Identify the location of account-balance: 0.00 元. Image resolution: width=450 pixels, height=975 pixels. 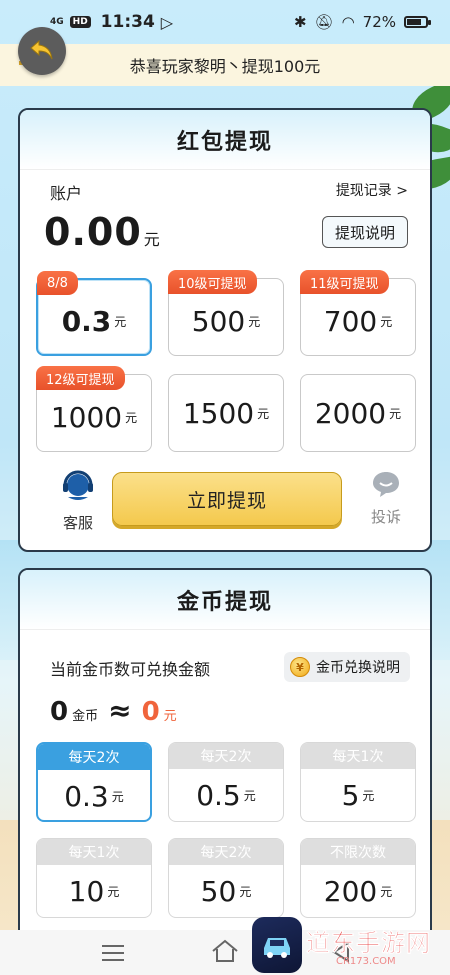
(102, 232).